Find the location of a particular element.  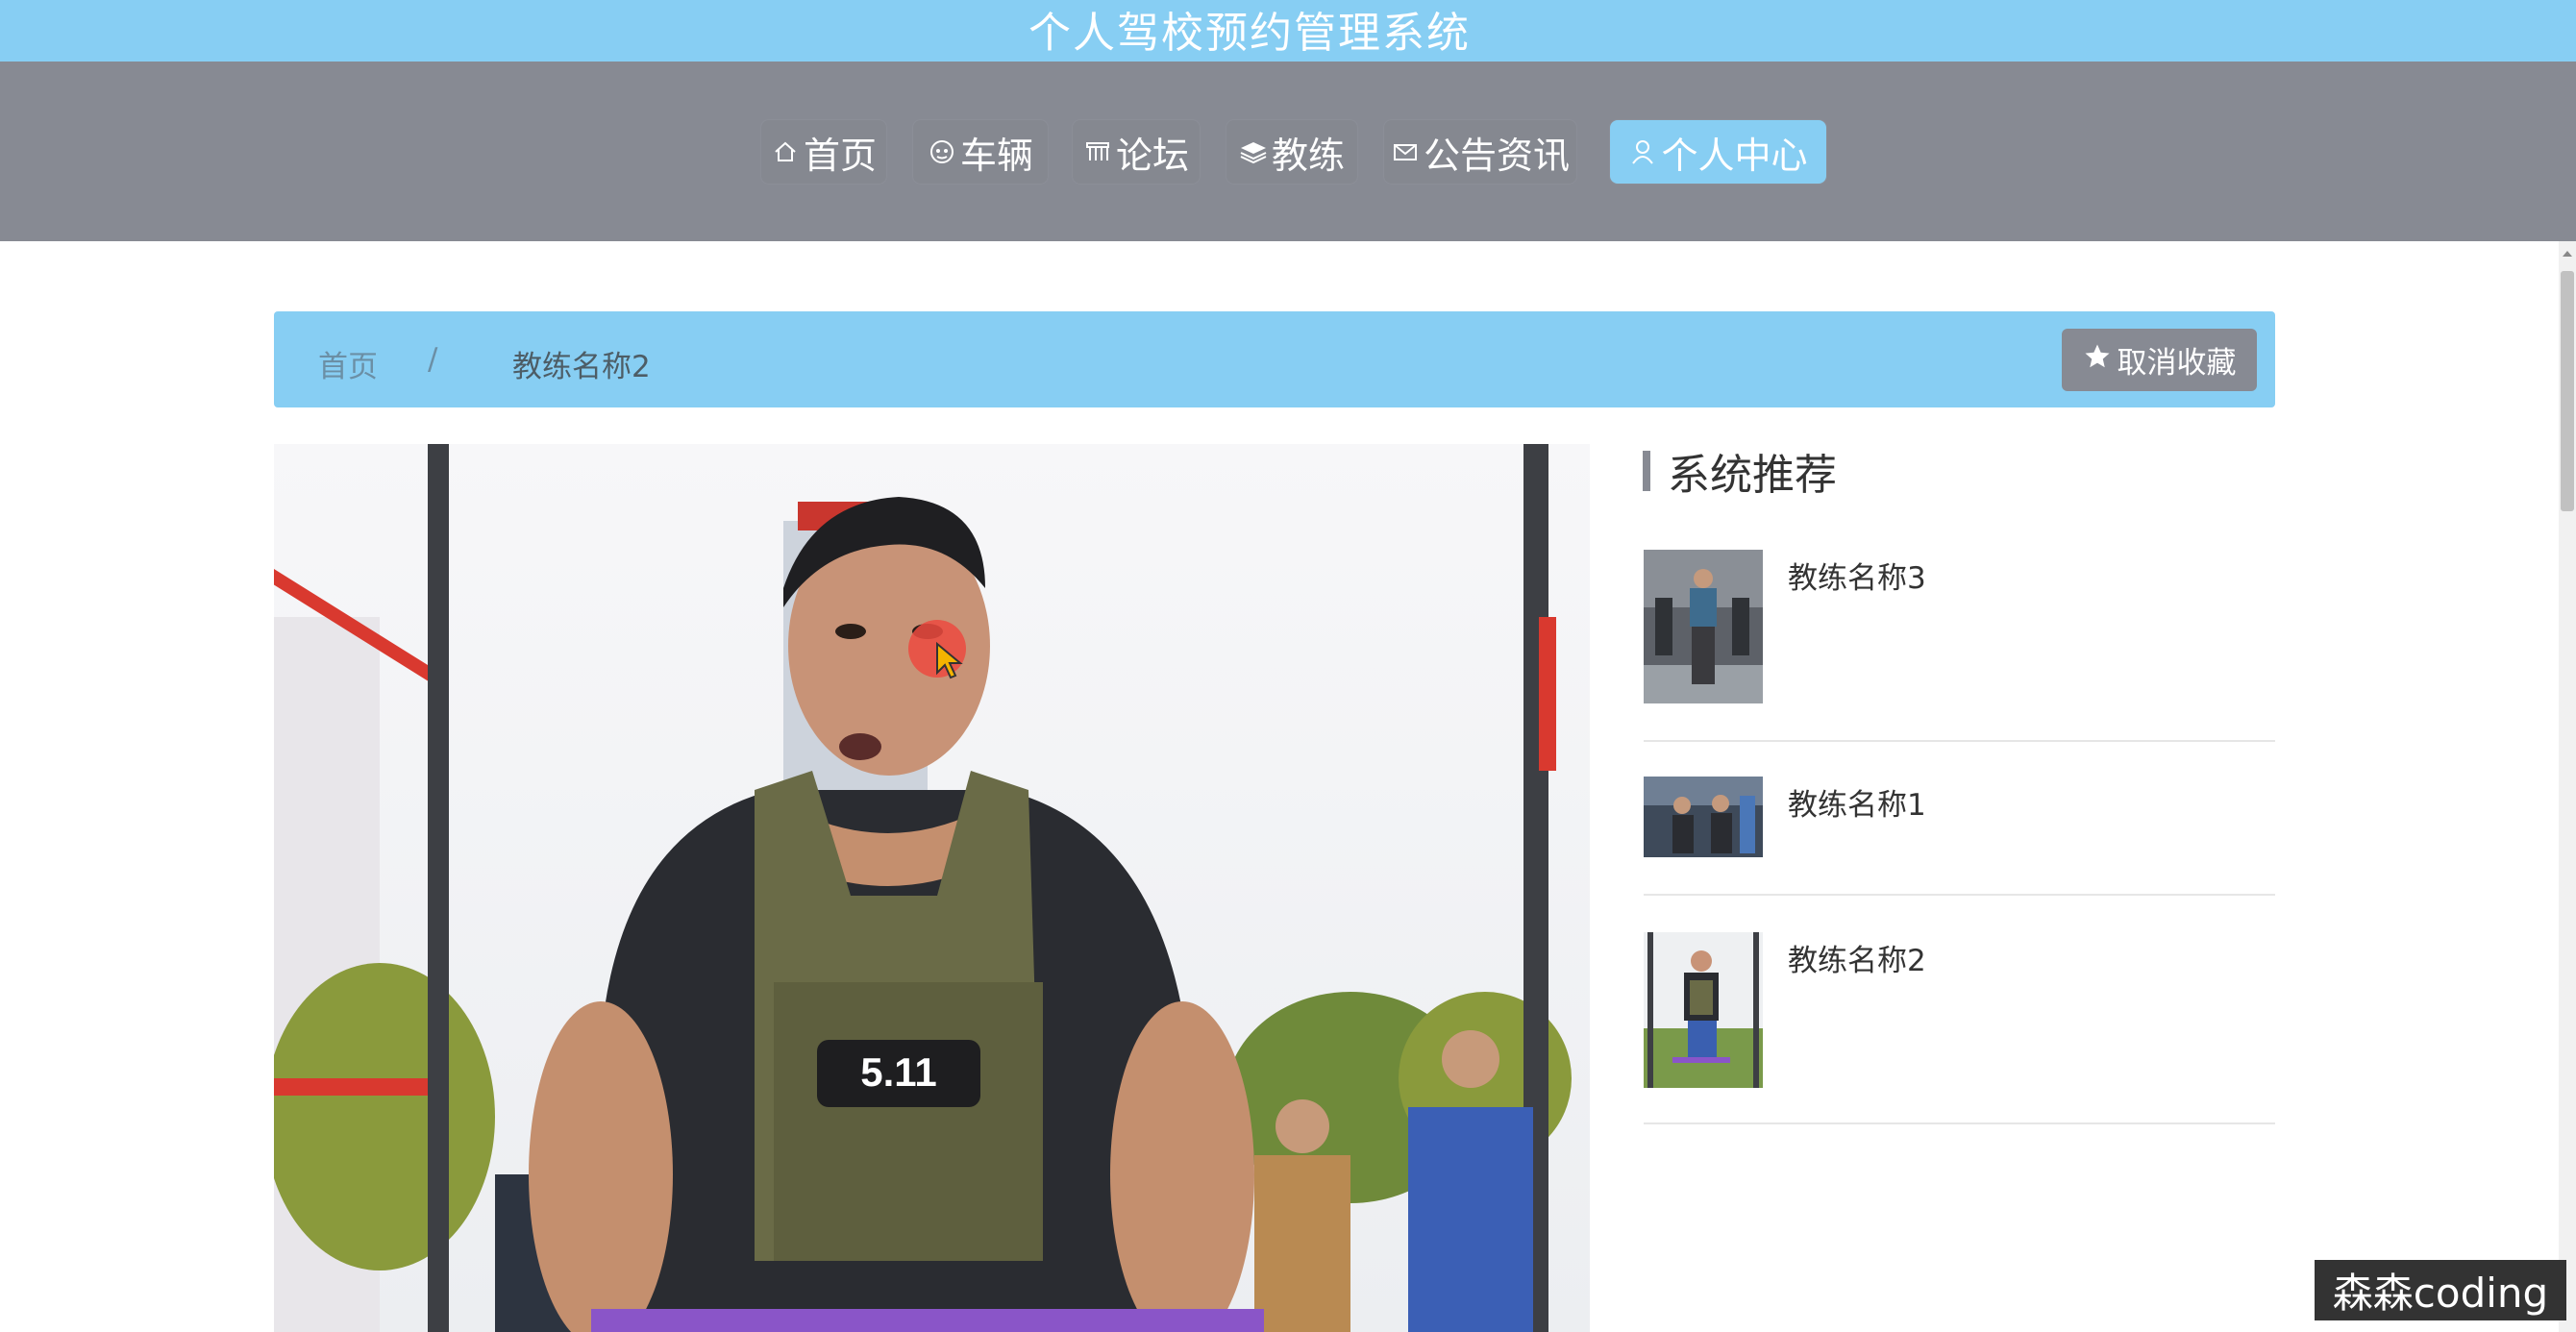

top-title-bar: 个人驾校预约管理系统 is located at coordinates (1288, 31).